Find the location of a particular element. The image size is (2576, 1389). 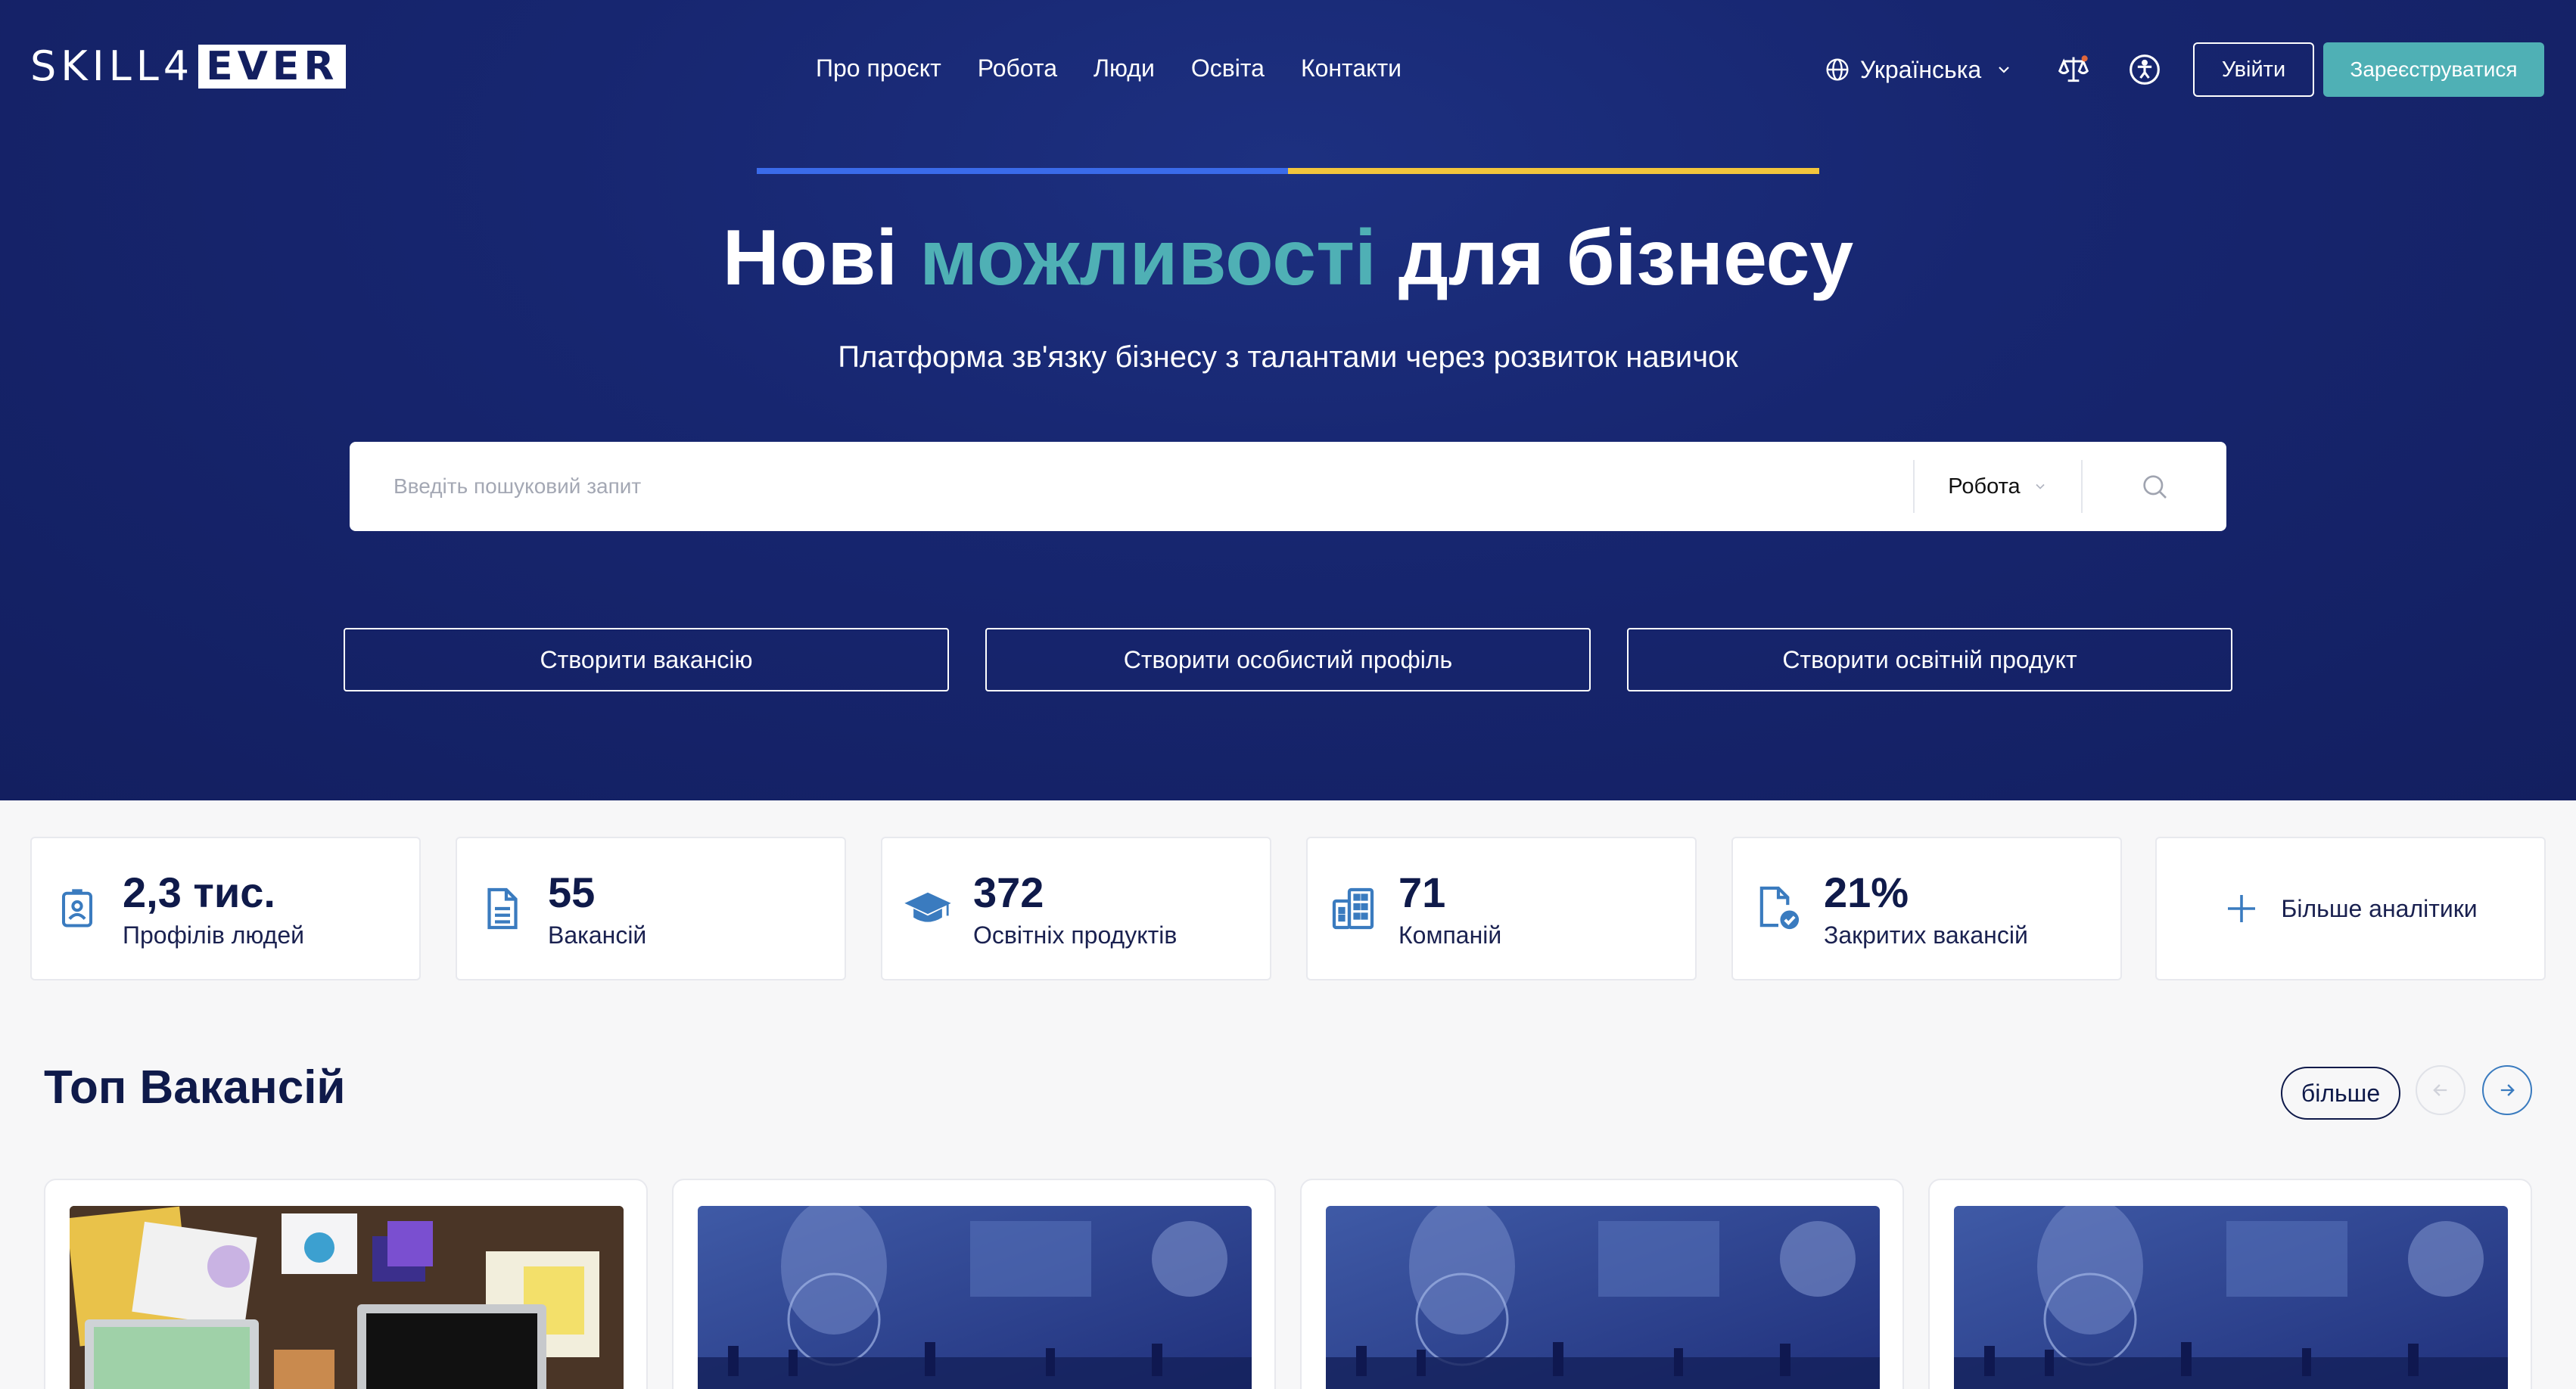

building-icon is located at coordinates (1353, 908).